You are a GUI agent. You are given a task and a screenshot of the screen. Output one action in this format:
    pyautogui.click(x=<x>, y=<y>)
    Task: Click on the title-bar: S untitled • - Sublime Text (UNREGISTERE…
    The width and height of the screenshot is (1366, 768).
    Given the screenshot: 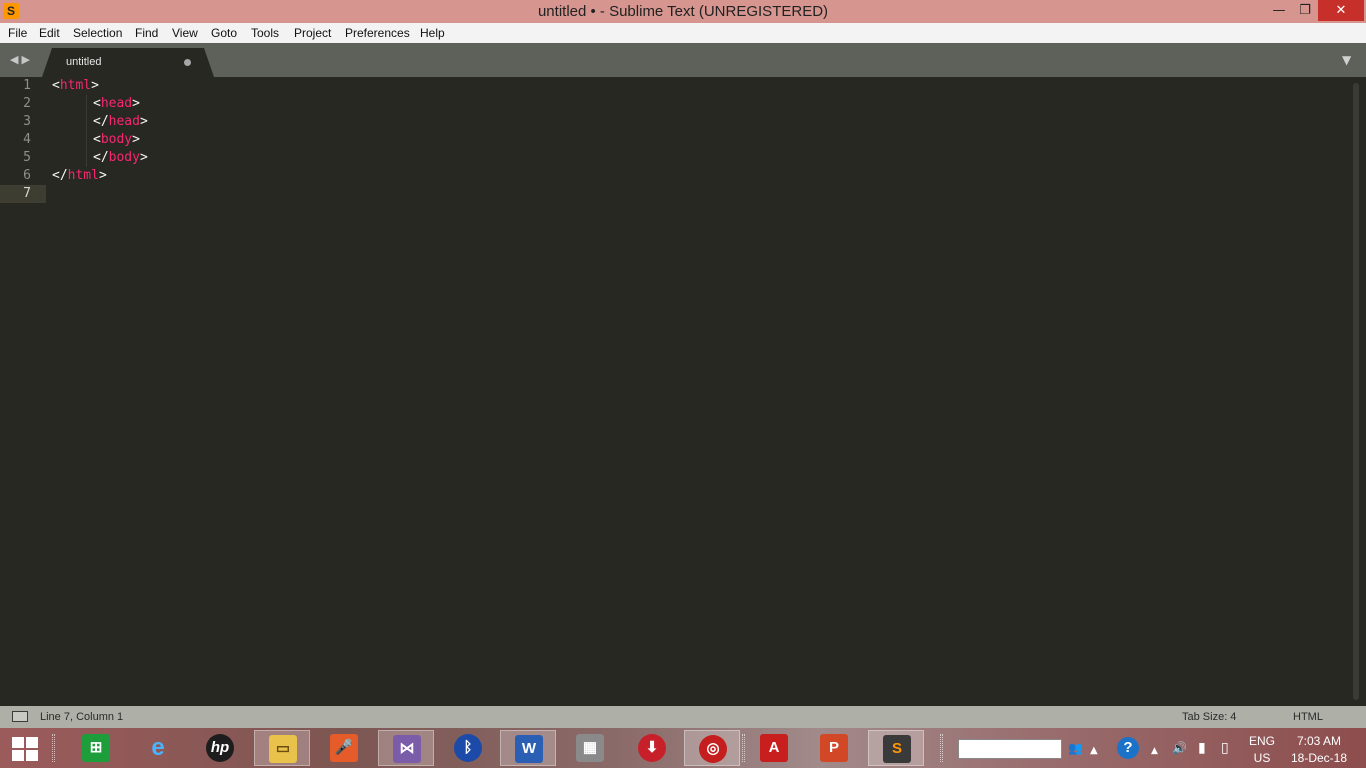 What is the action you would take?
    pyautogui.click(x=683, y=11)
    